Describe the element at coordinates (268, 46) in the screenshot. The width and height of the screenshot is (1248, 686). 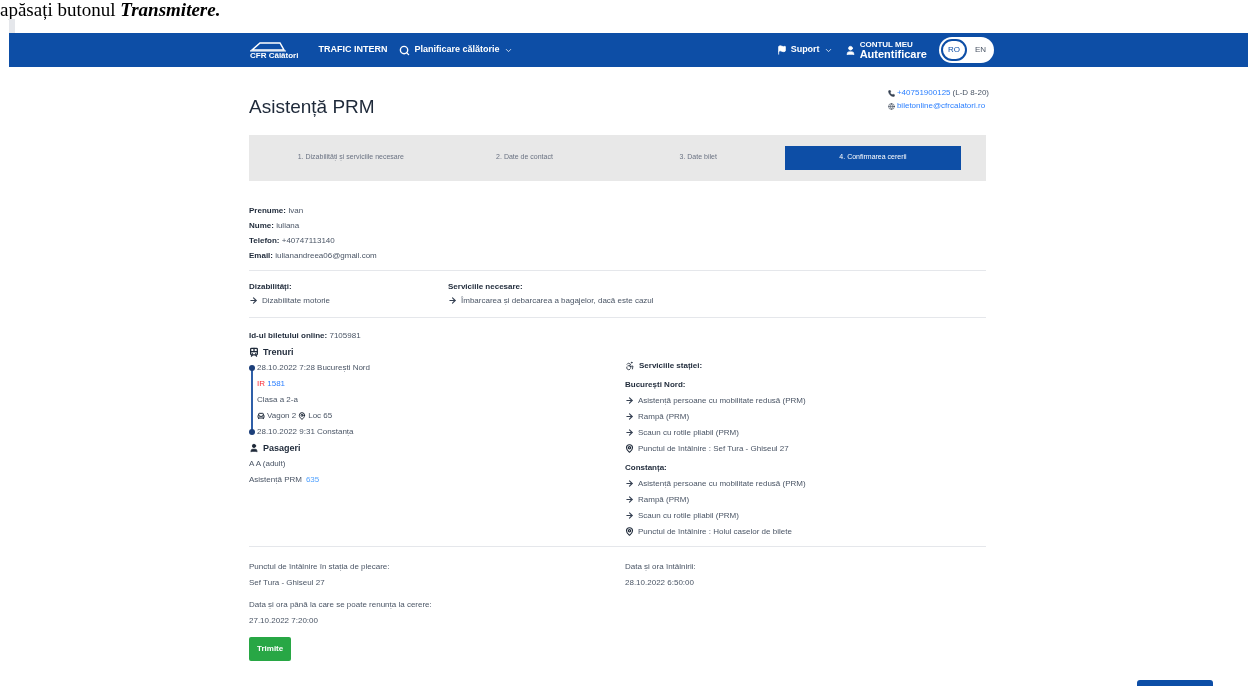
I see `train-logo-icon` at that location.